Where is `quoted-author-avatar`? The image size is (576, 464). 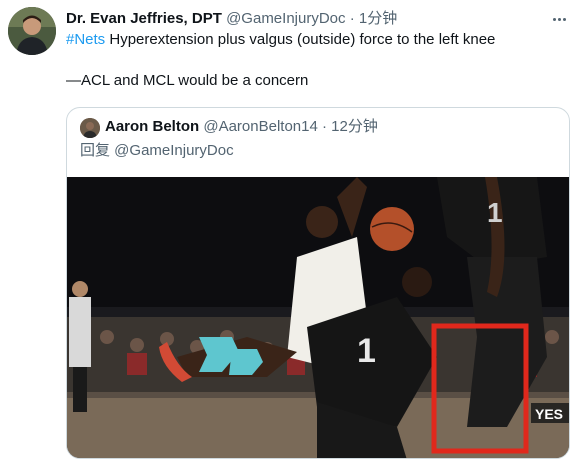 quoted-author-avatar is located at coordinates (90, 128).